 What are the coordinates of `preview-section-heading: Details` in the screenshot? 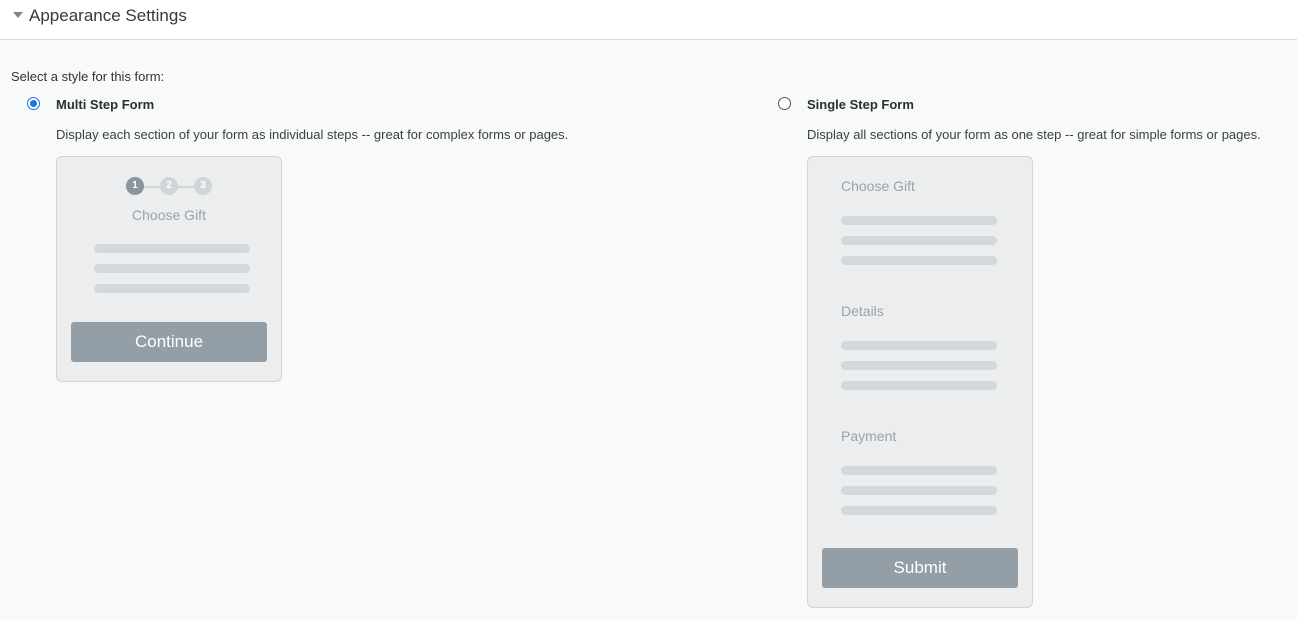 It's located at (862, 311).